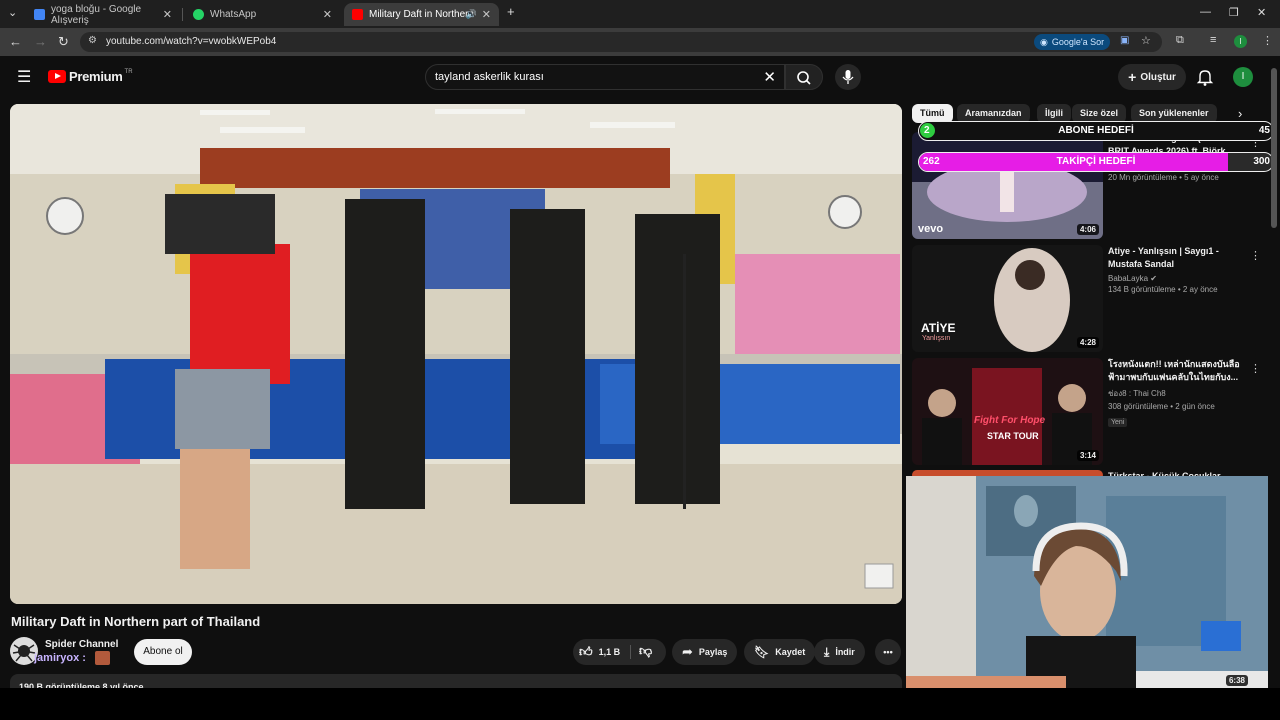 This screenshot has height=720, width=1280. Describe the element at coordinates (610, 652) in the screenshot. I see `like-count: 1,1 B` at that location.